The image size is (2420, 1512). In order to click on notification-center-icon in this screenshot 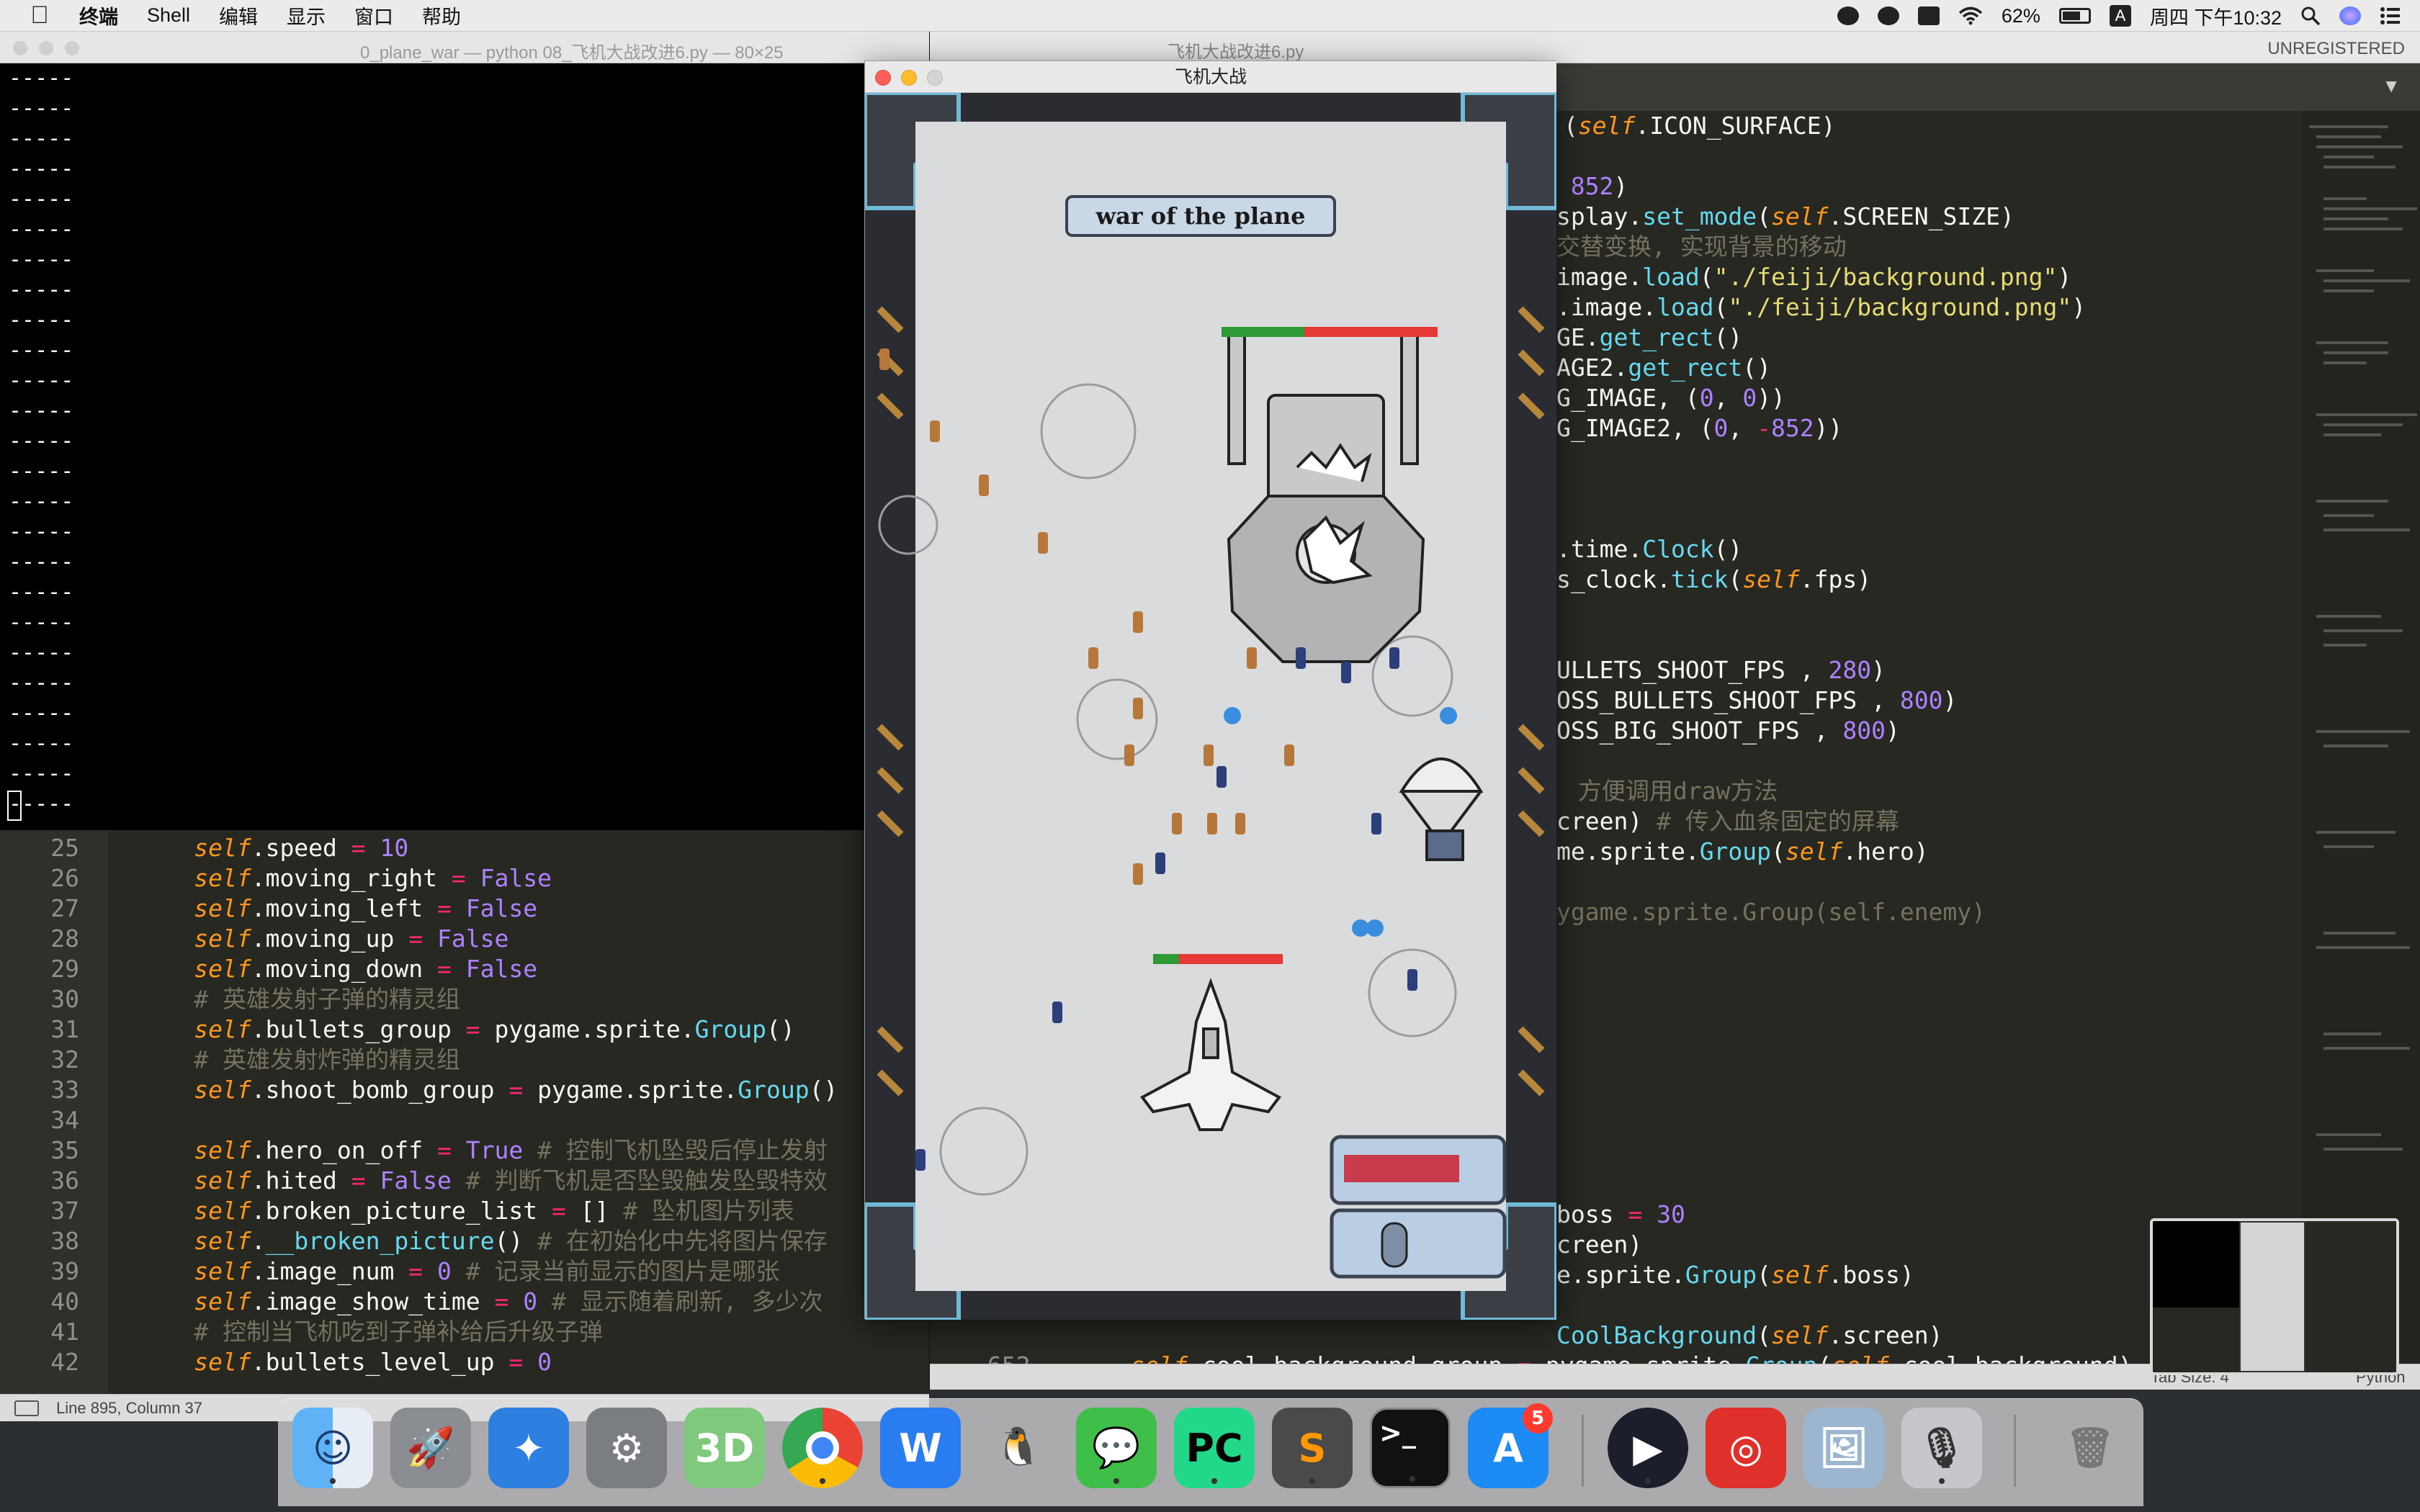, I will do `click(2390, 15)`.